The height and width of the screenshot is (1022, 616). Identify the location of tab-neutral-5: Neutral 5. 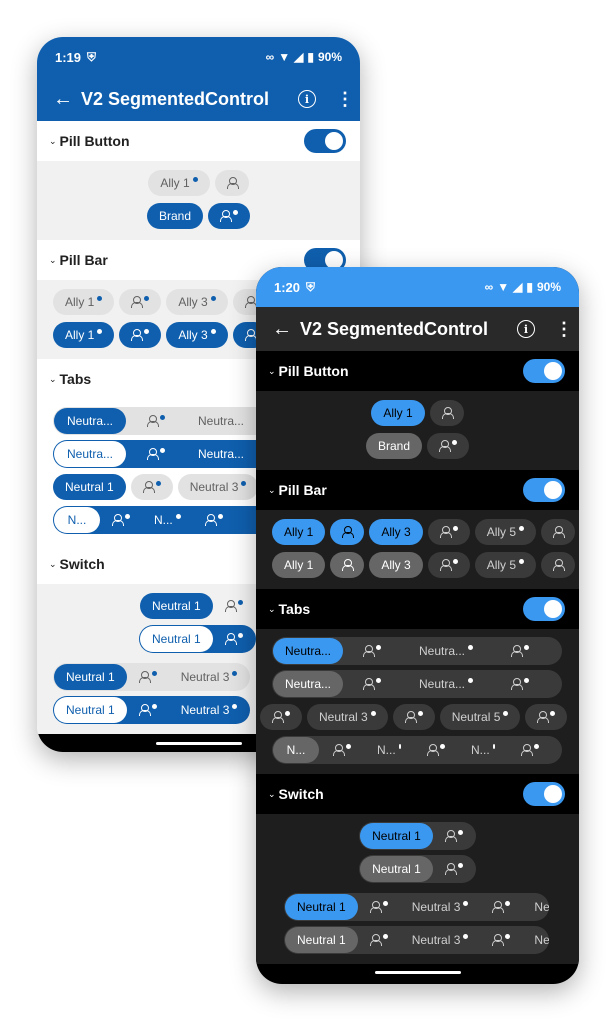
(480, 717).